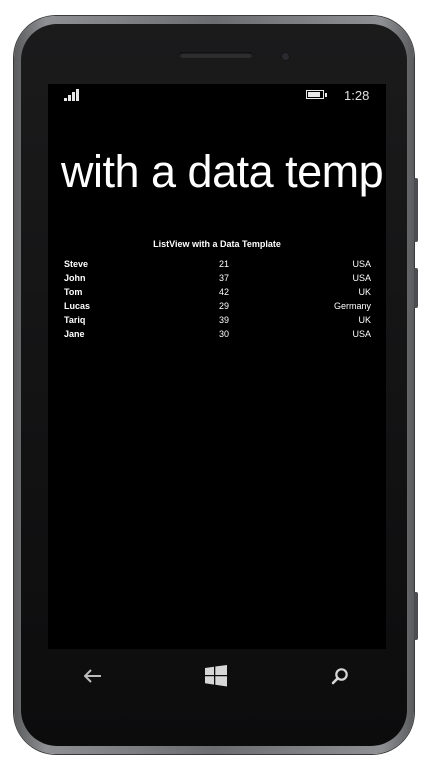  What do you see at coordinates (76, 264) in the screenshot?
I see `person-name: Steve` at bounding box center [76, 264].